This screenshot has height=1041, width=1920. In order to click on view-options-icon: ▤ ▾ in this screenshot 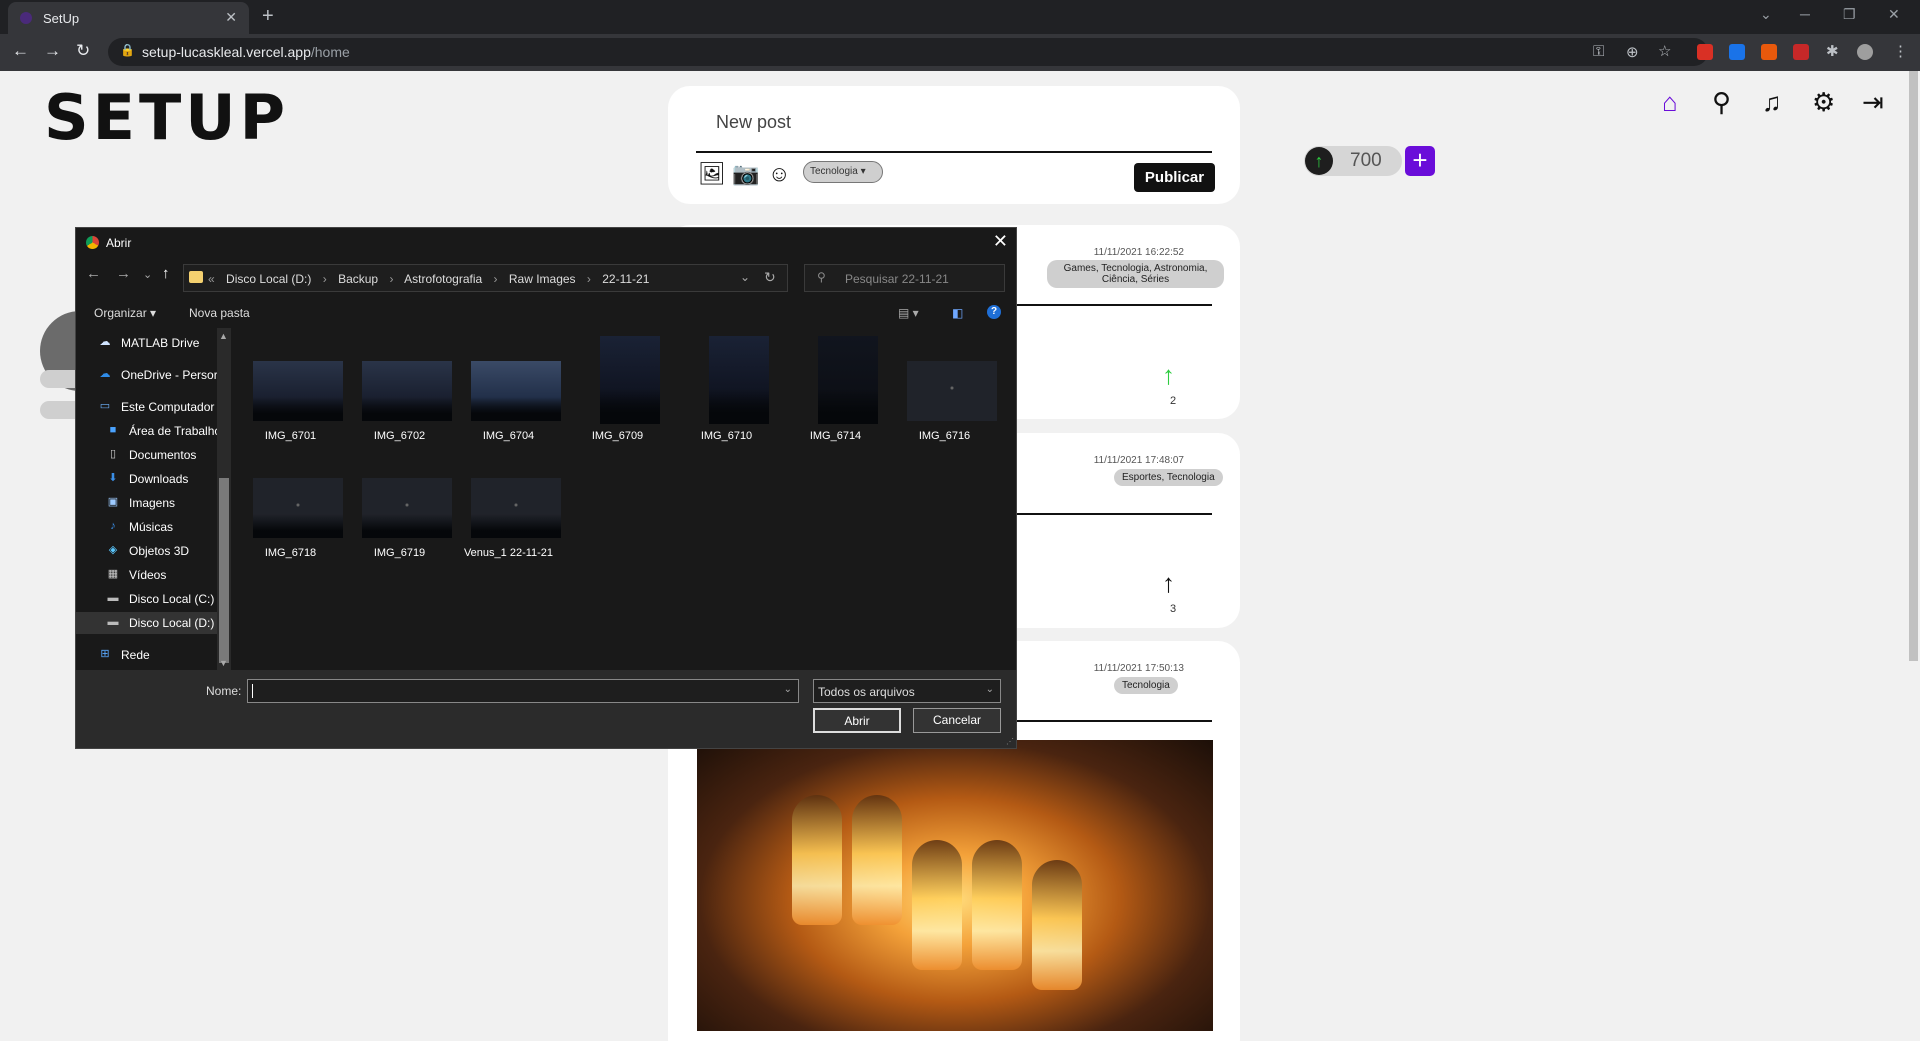, I will do `click(908, 313)`.